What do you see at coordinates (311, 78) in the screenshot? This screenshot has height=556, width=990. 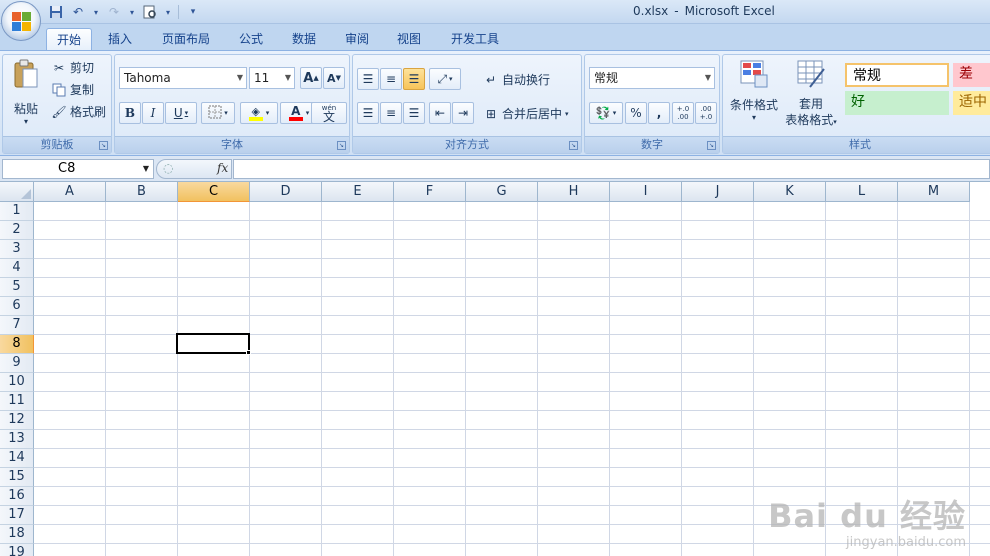 I see `grow-font-button: A ▲` at bounding box center [311, 78].